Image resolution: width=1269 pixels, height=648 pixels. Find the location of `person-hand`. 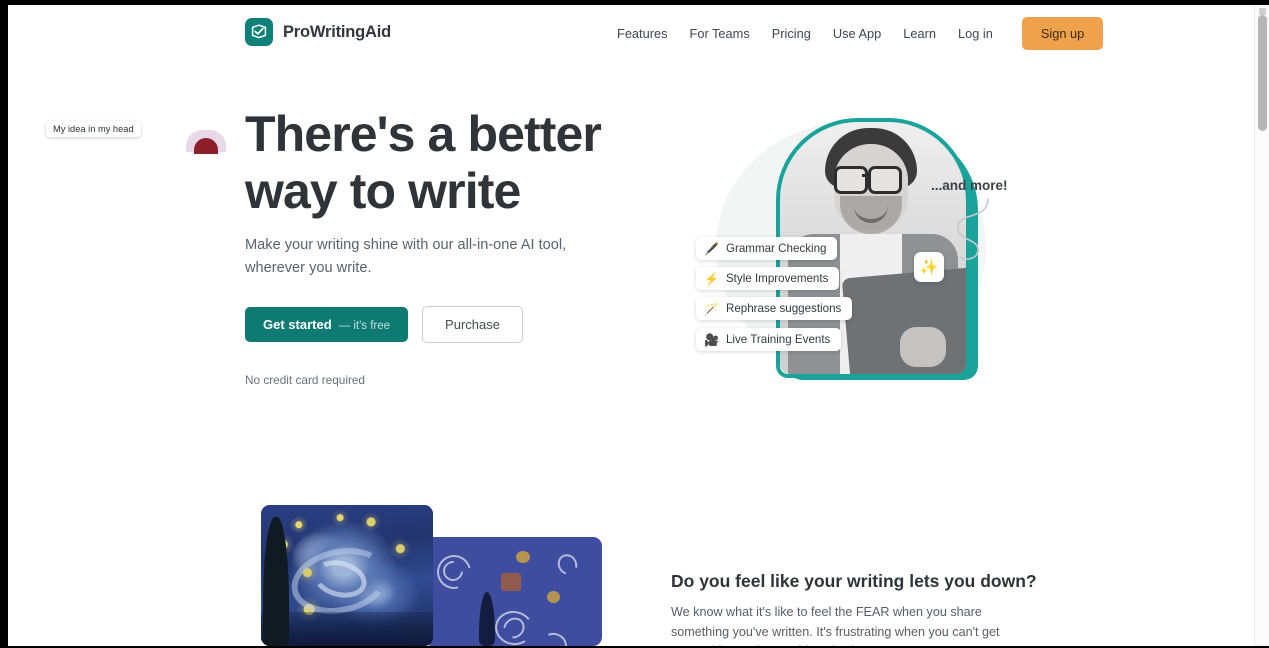

person-hand is located at coordinates (923, 347).